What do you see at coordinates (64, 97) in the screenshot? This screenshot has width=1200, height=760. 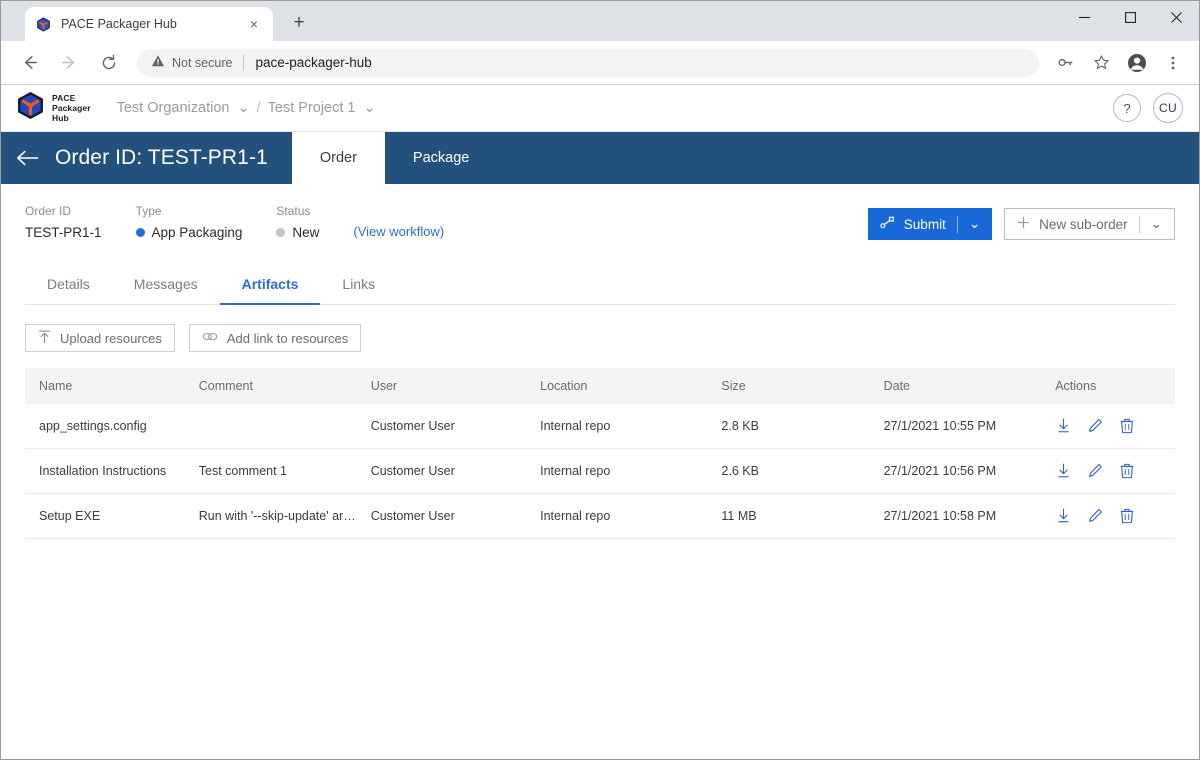 I see `logo-line-1: PACE` at bounding box center [64, 97].